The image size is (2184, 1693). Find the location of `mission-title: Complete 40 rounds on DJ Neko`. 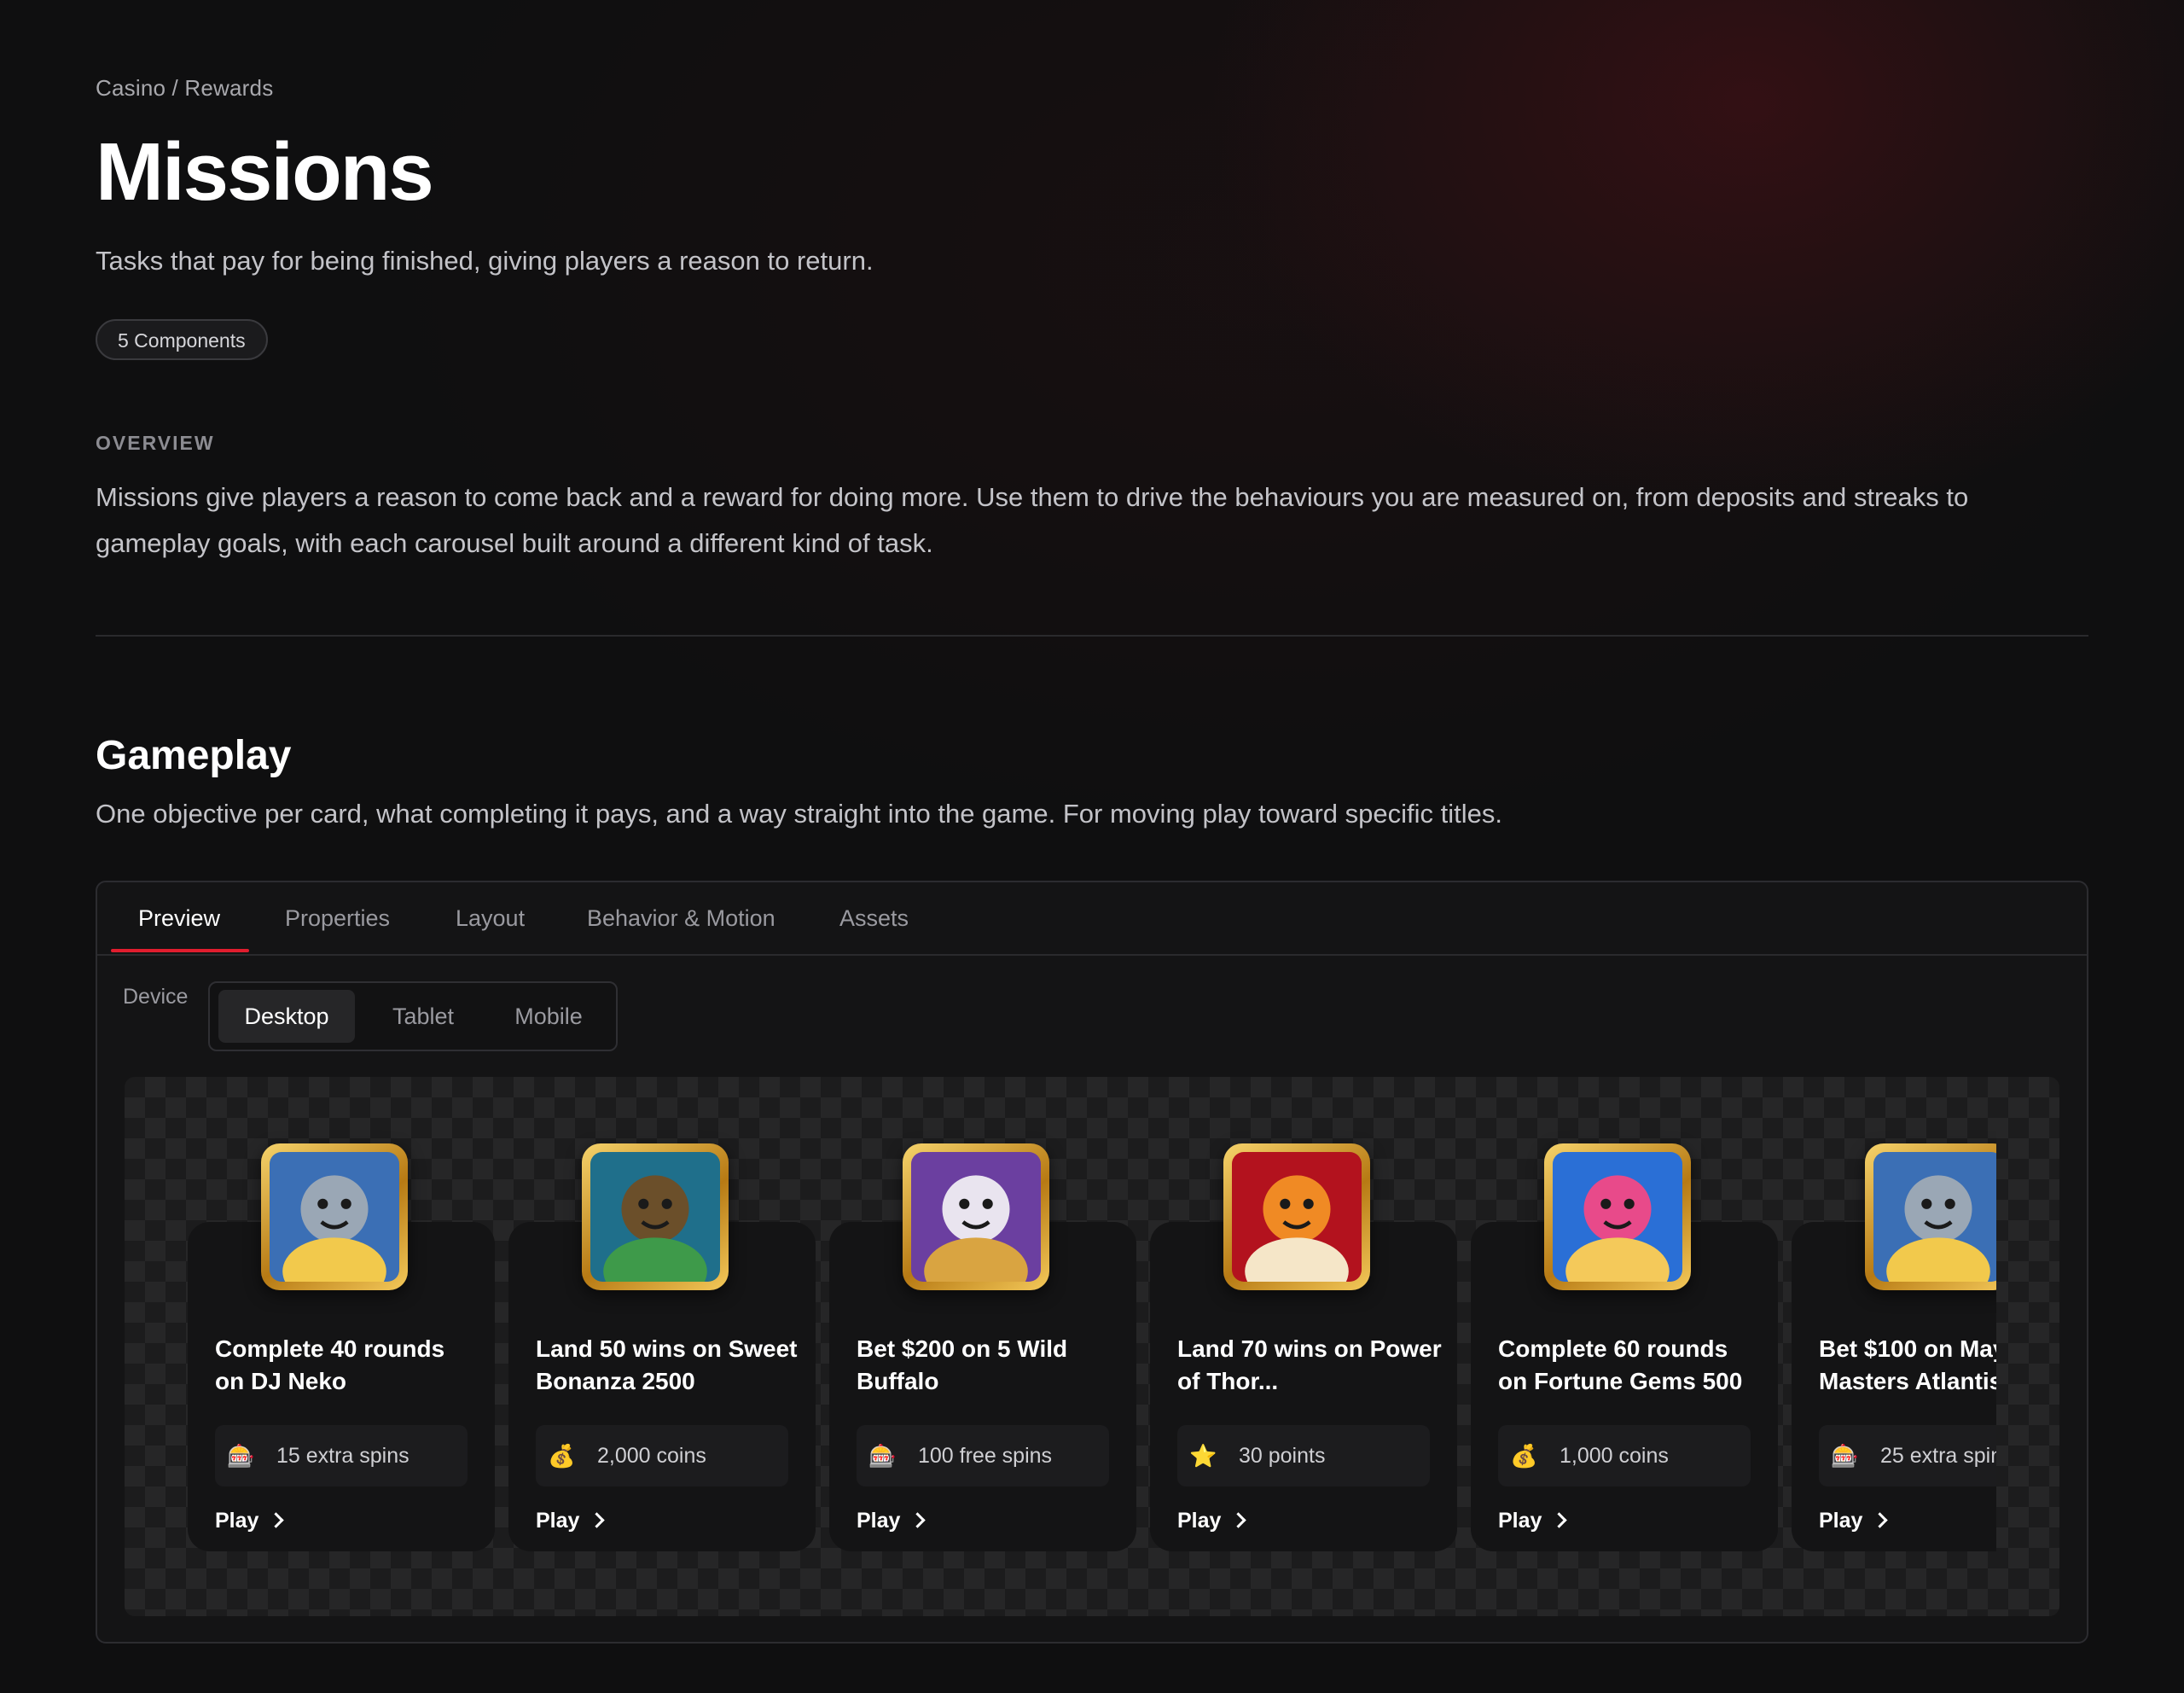

mission-title: Complete 40 rounds on DJ Neko is located at coordinates (330, 1364).